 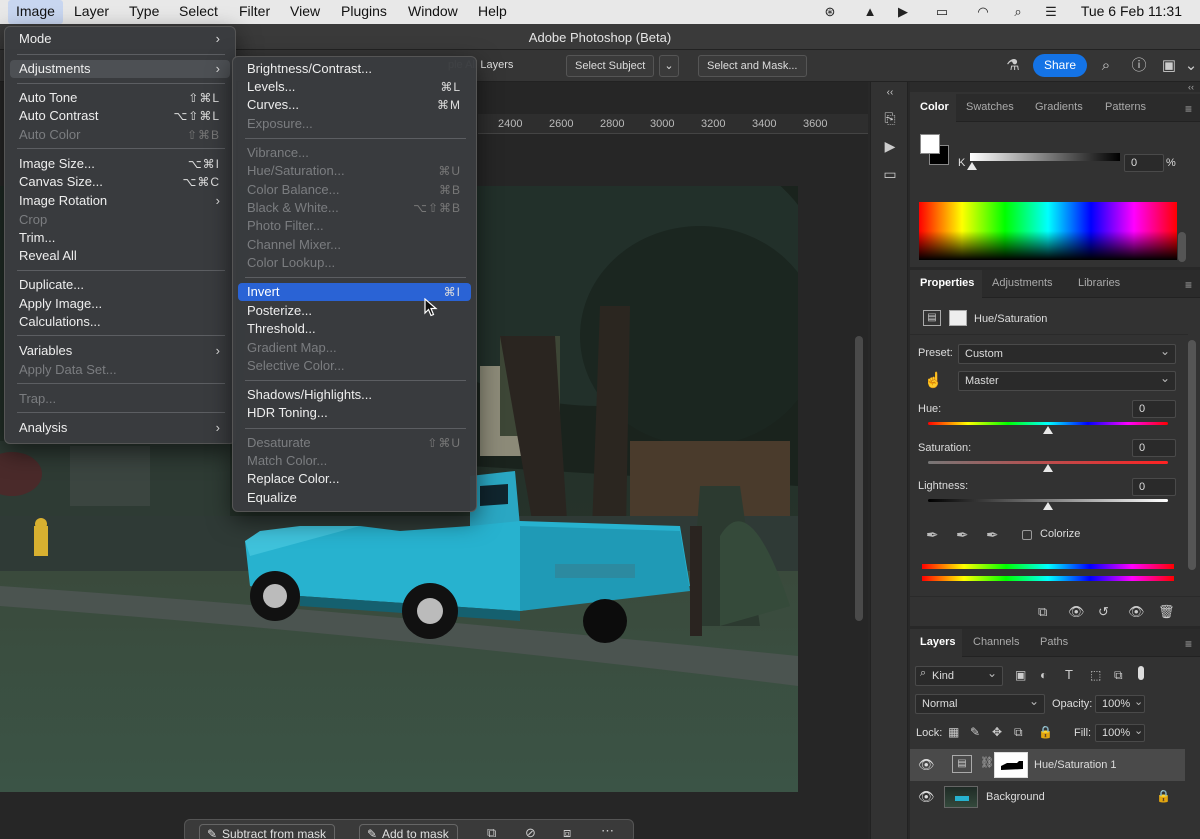 I want to click on tab-channels: Channels, so click(x=996, y=642).